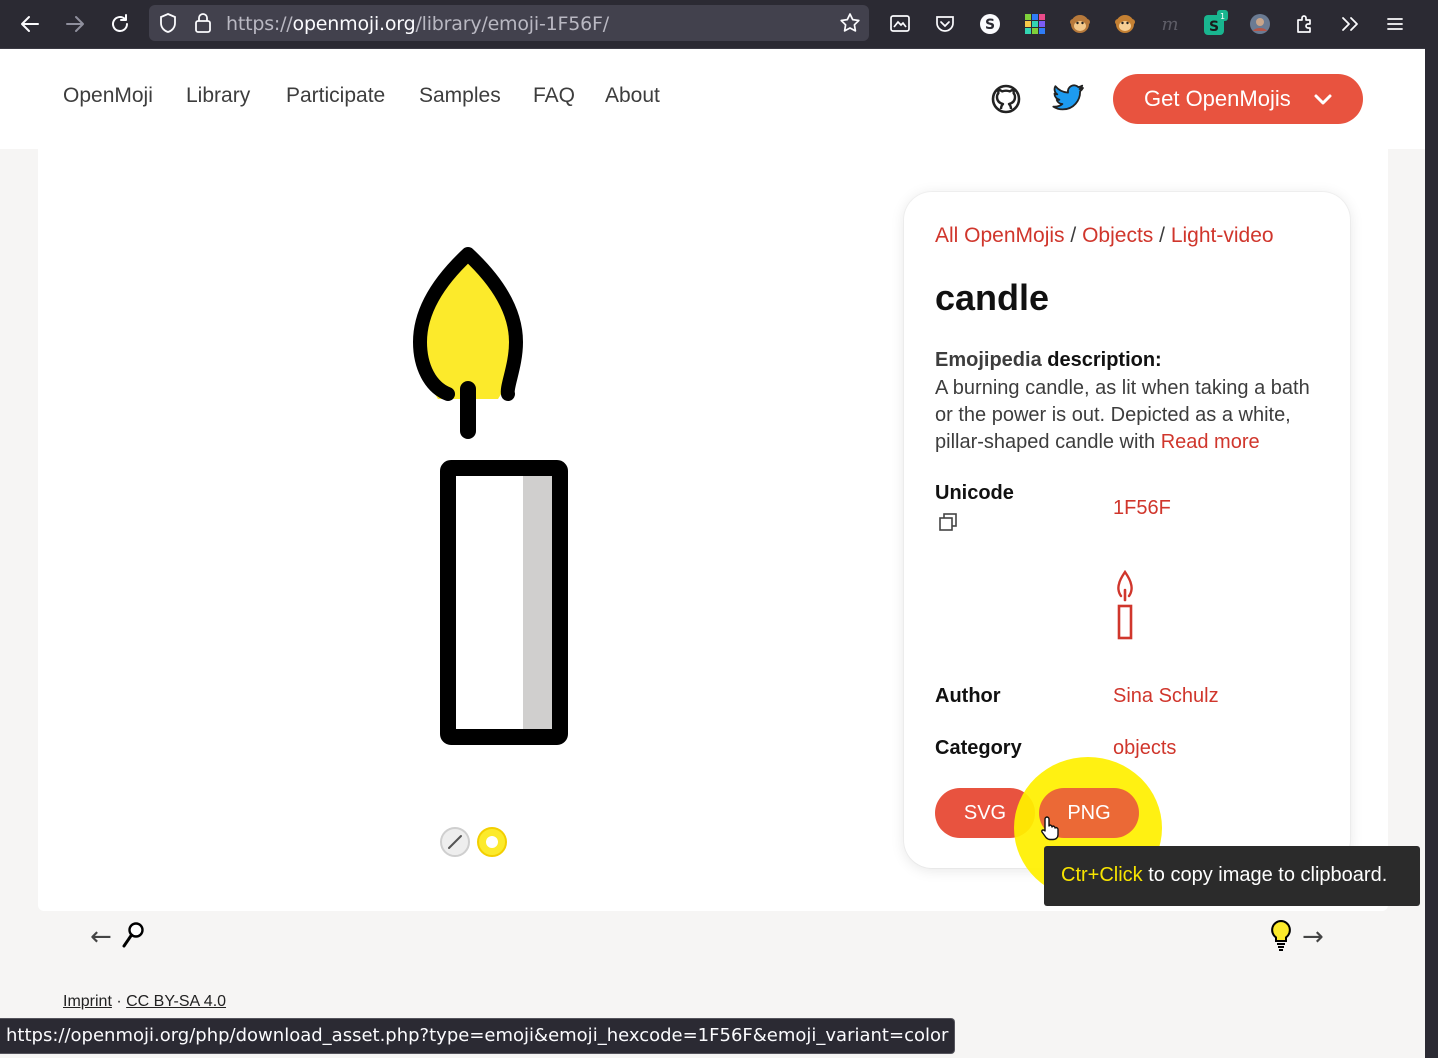 The width and height of the screenshot is (1438, 1058). What do you see at coordinates (1431, 529) in the screenshot?
I see `window-edge` at bounding box center [1431, 529].